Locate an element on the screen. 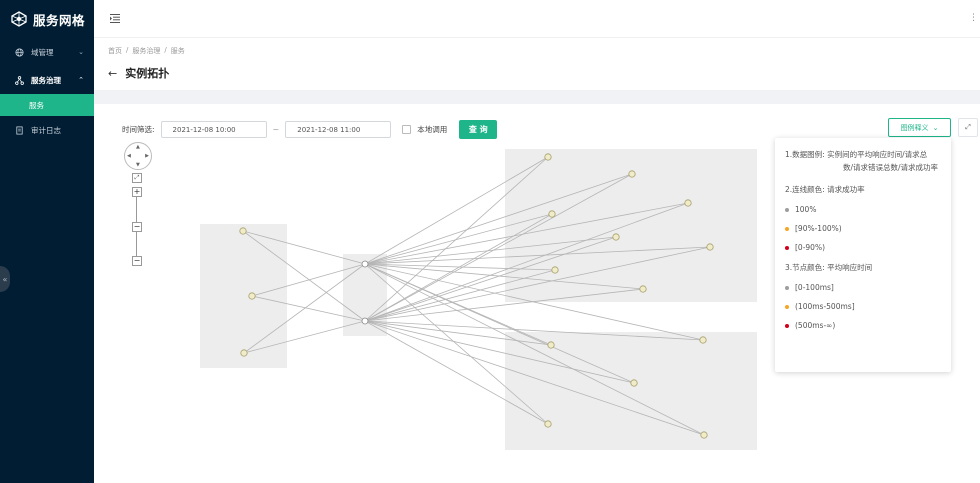 Image resolution: width=980 pixels, height=483 pixels. brand-name: 服务网格 is located at coordinates (59, 20).